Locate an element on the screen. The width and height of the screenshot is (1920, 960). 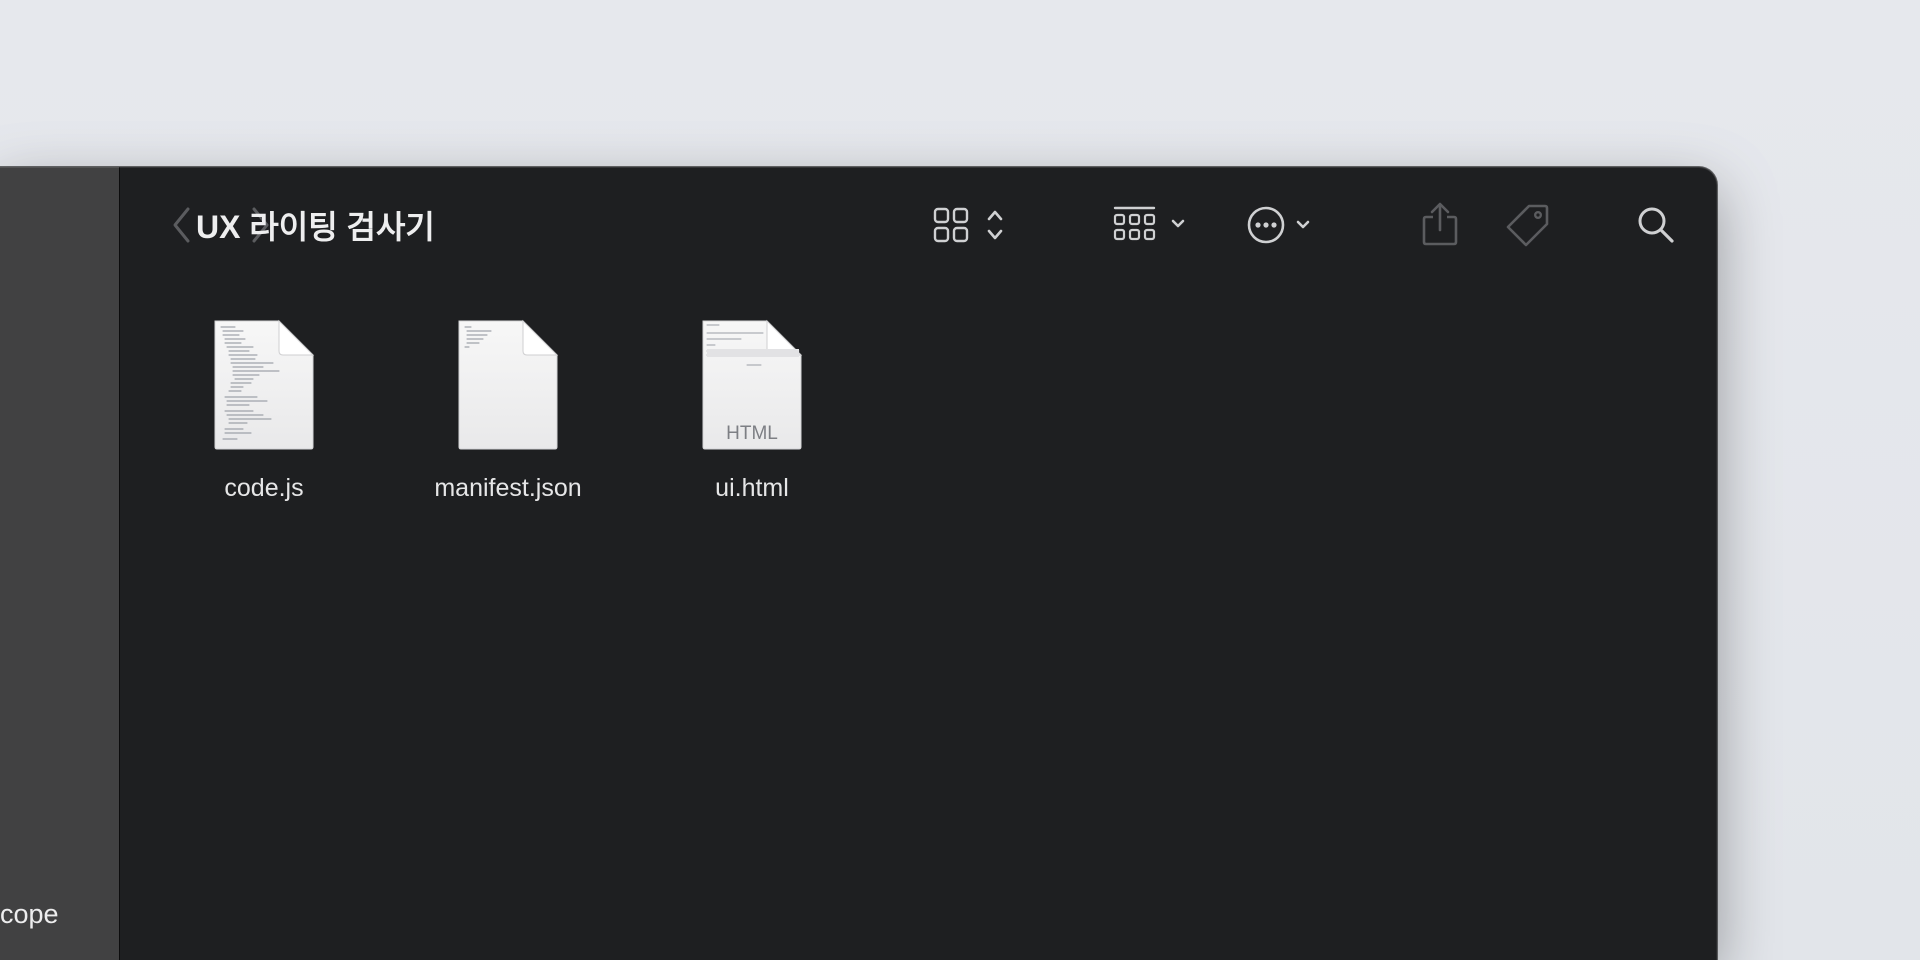
search-button is located at coordinates (1656, 225).